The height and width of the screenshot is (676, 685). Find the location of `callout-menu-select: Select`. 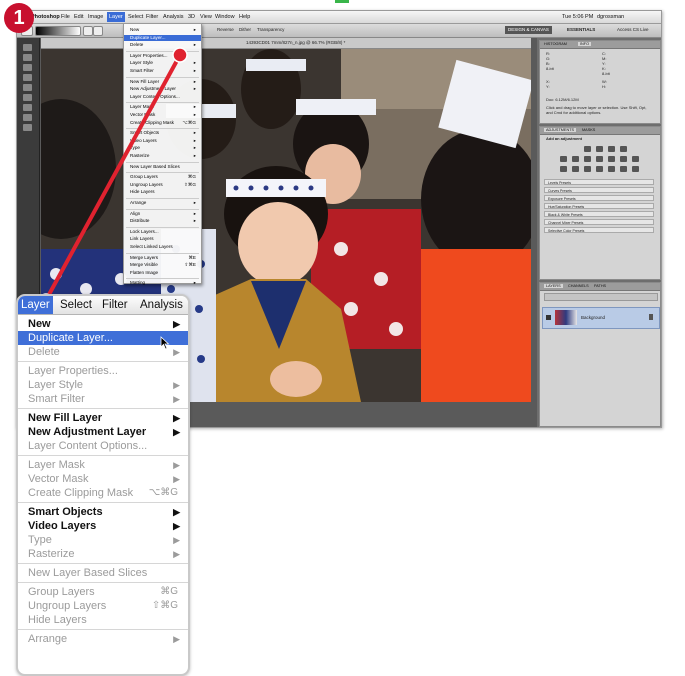

callout-menu-select: Select is located at coordinates (76, 305).